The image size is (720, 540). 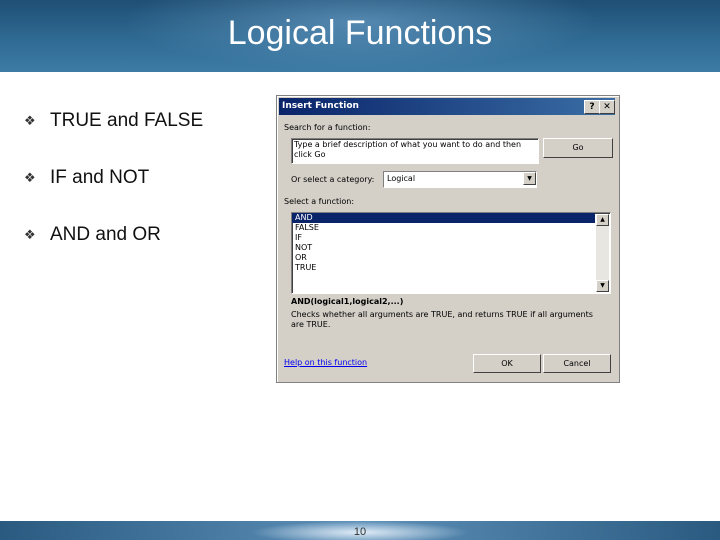 I want to click on list-item: OR, so click(x=451, y=258).